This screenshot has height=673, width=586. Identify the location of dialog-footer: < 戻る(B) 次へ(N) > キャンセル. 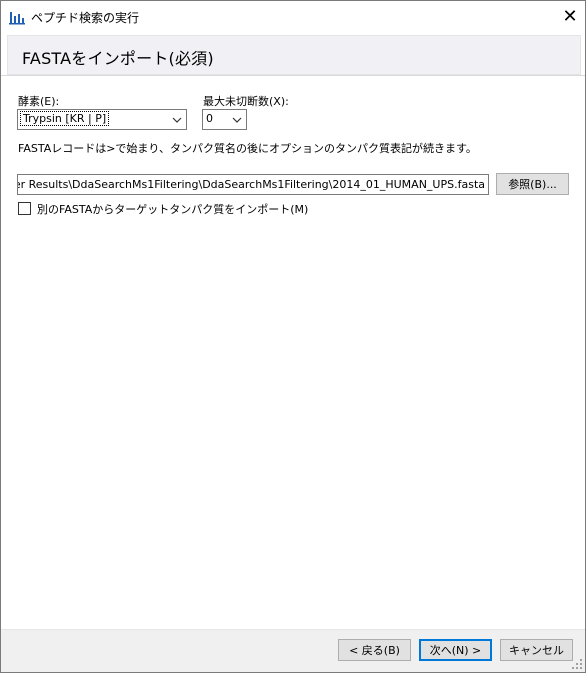
(293, 650).